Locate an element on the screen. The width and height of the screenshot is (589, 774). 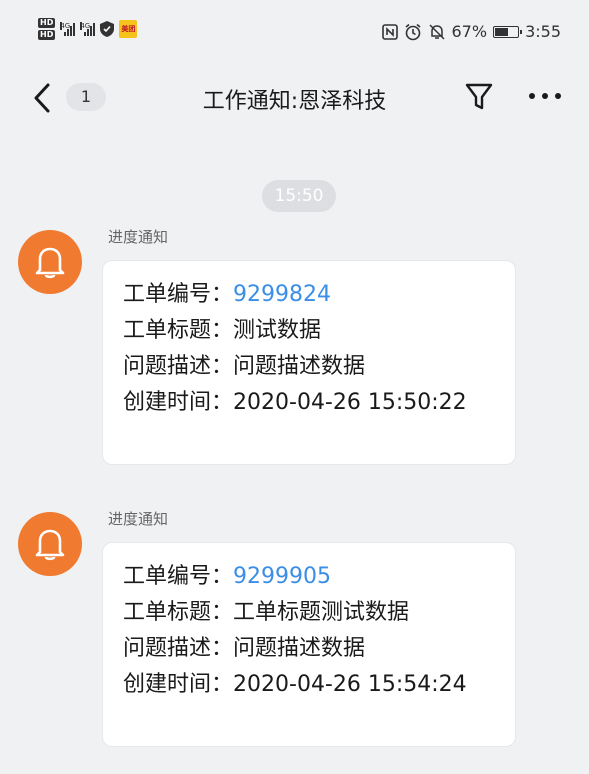
nfc-icon is located at coordinates (389, 31).